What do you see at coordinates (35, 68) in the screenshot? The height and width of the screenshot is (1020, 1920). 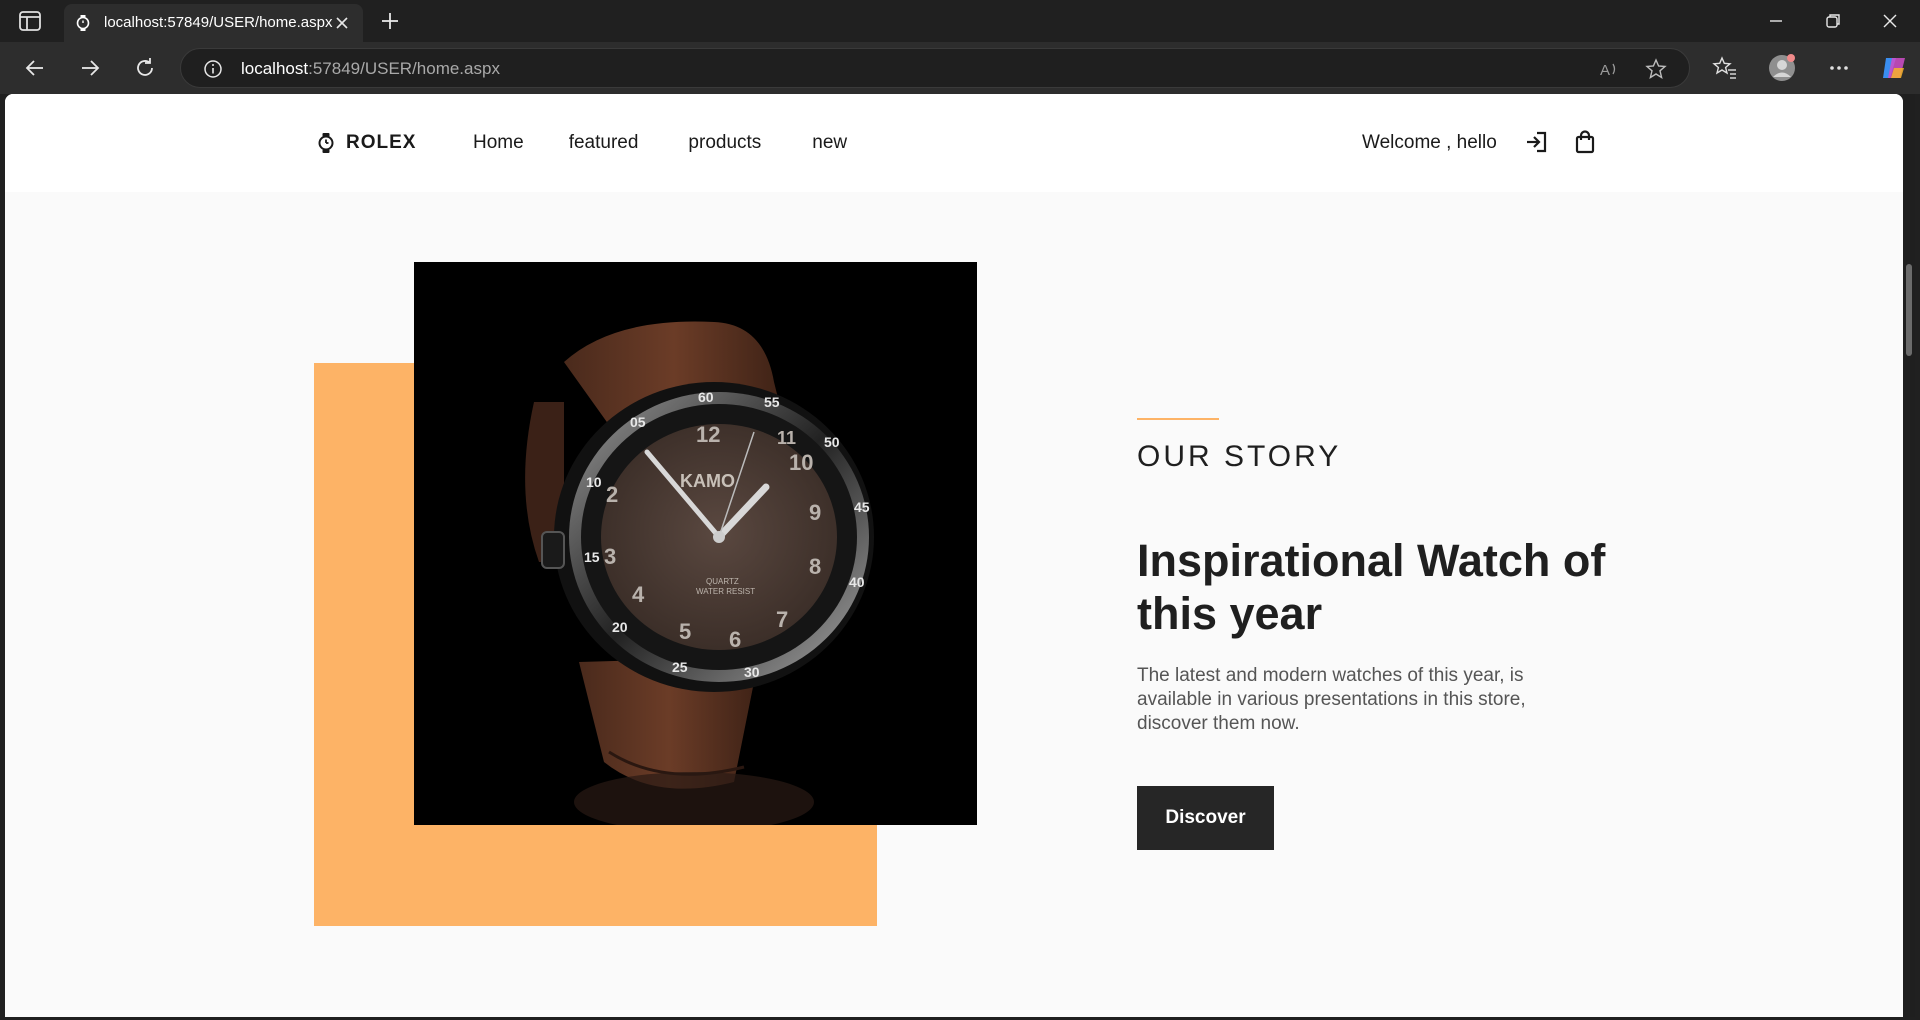 I see `back-icon` at bounding box center [35, 68].